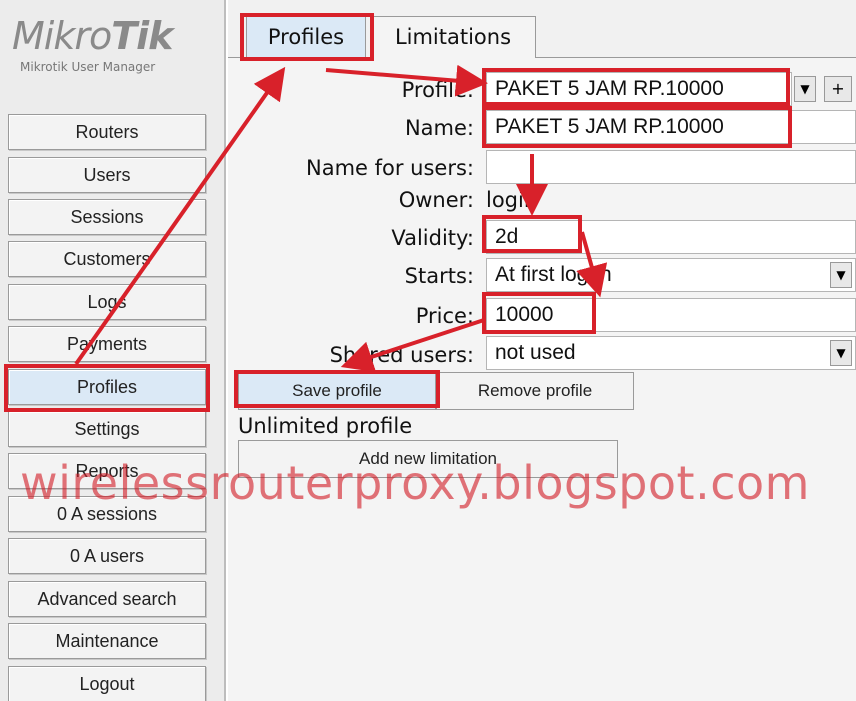 The width and height of the screenshot is (856, 701). Describe the element at coordinates (671, 167) in the screenshot. I see `name-for-users-input` at that location.